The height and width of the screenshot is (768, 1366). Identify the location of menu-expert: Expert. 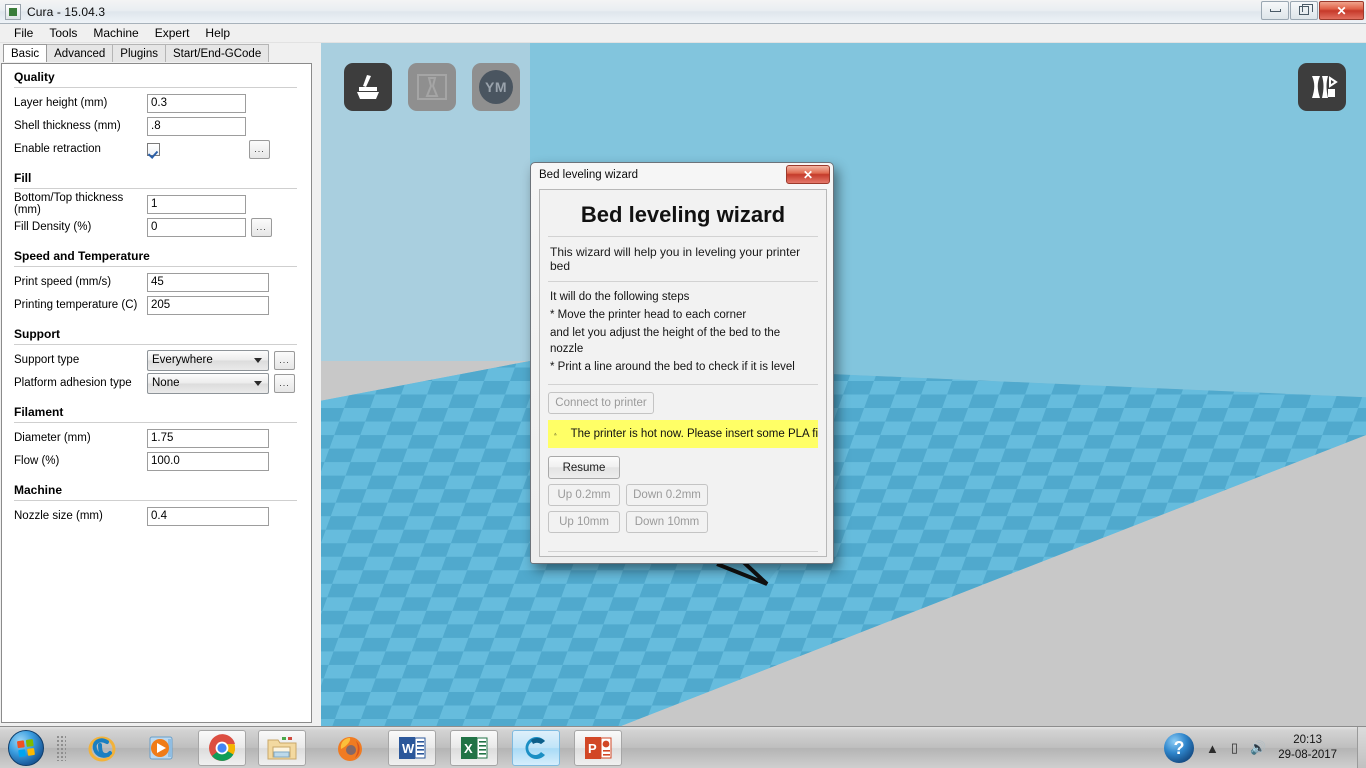
(172, 33).